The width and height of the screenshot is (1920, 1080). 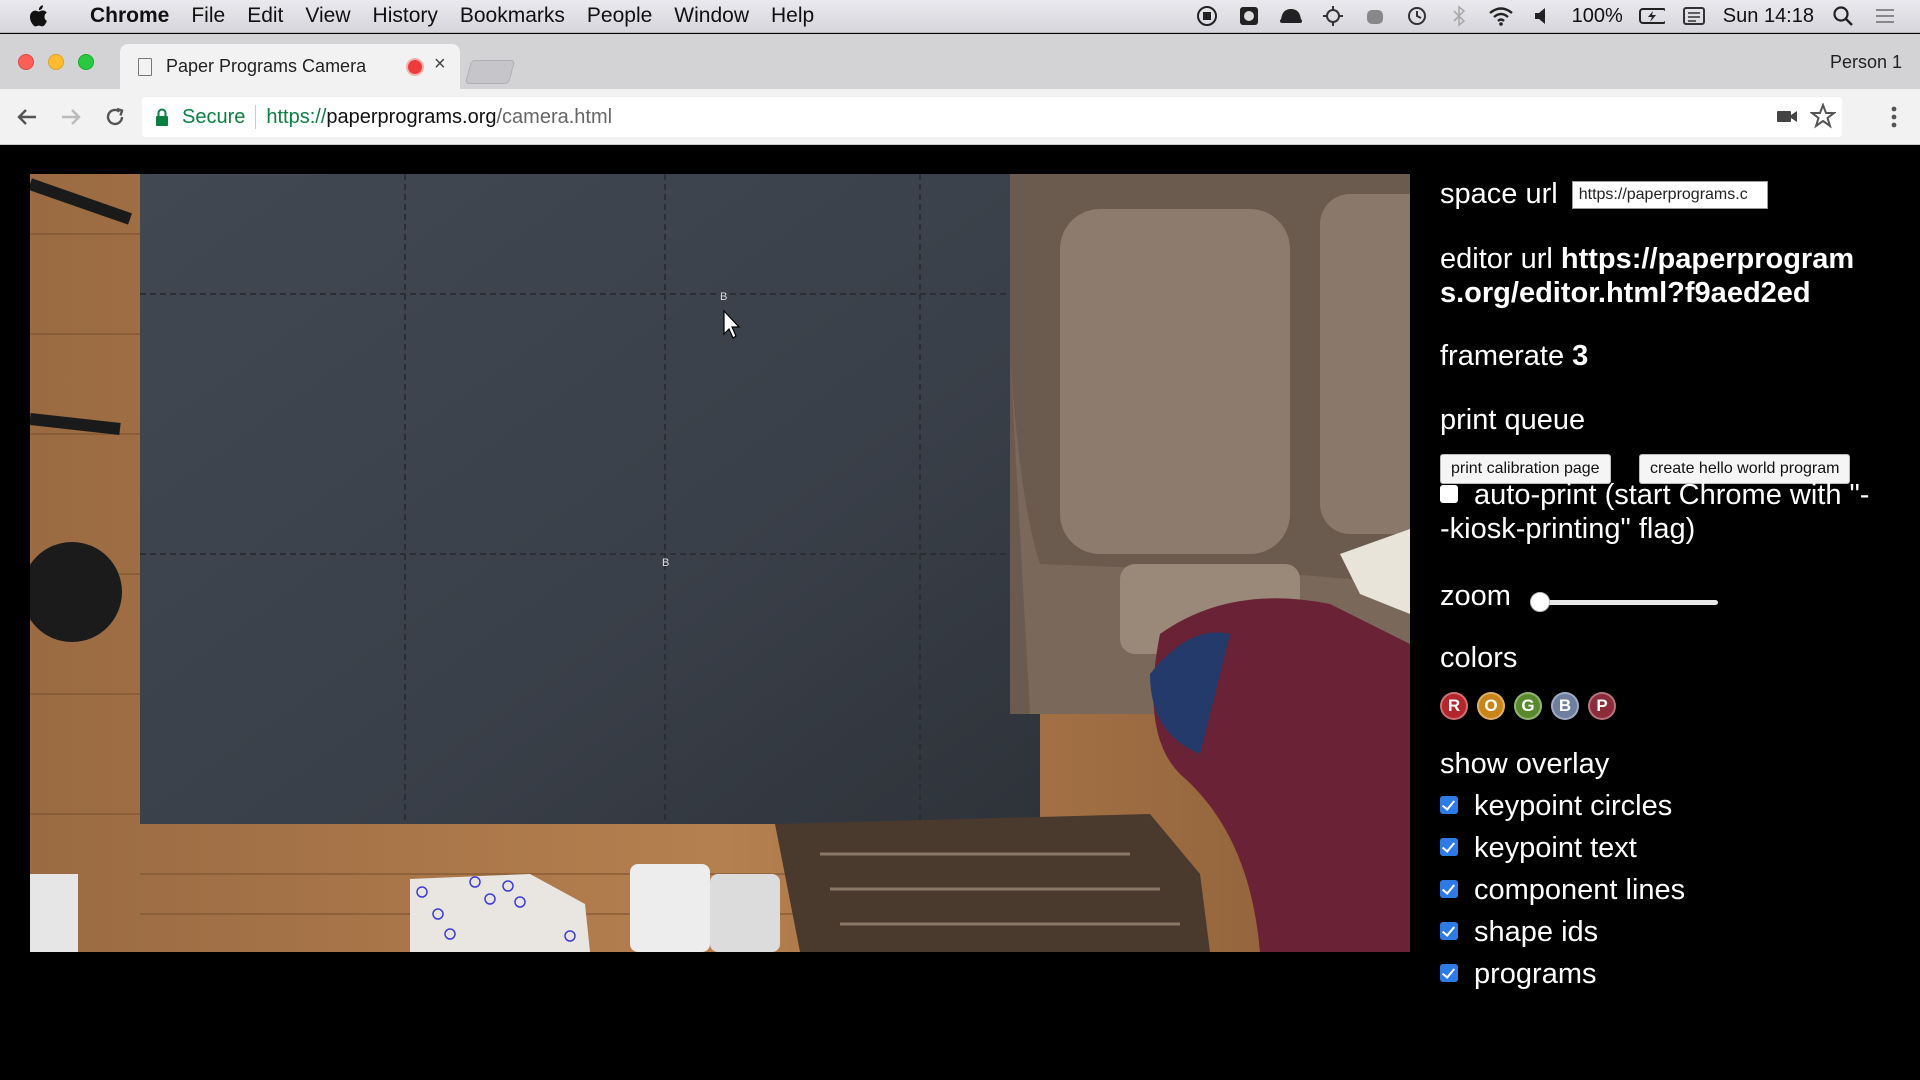 I want to click on color-swatch-blue: B, so click(x=1565, y=706).